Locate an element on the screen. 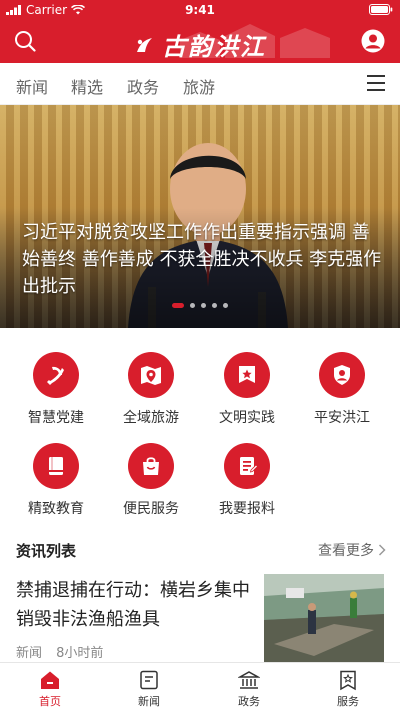  feature-civilization-practice: 文明实践 is located at coordinates (247, 394).